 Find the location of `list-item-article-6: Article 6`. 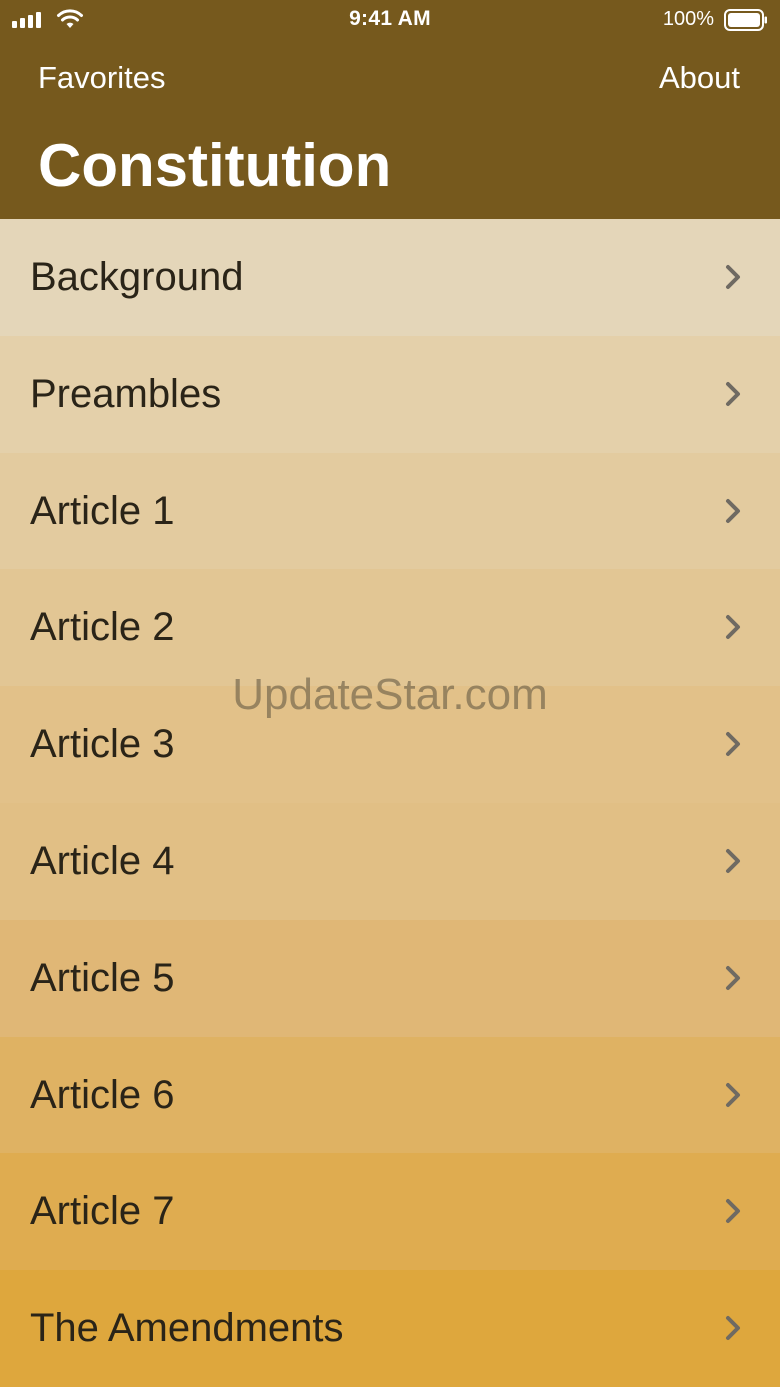

list-item-article-6: Article 6 is located at coordinates (390, 1095).